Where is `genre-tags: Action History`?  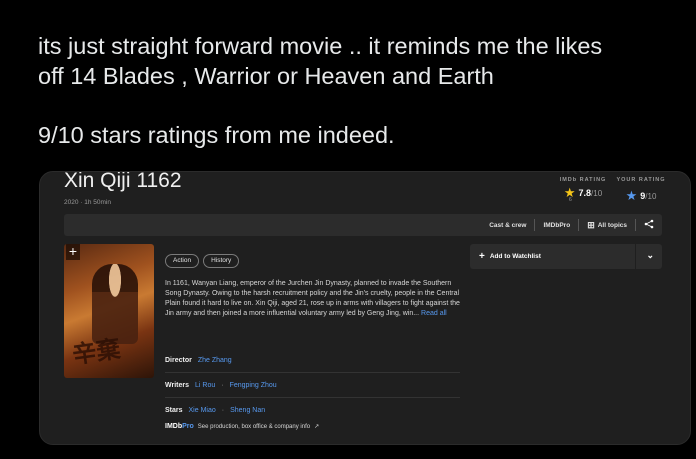 genre-tags: Action History is located at coordinates (202, 261).